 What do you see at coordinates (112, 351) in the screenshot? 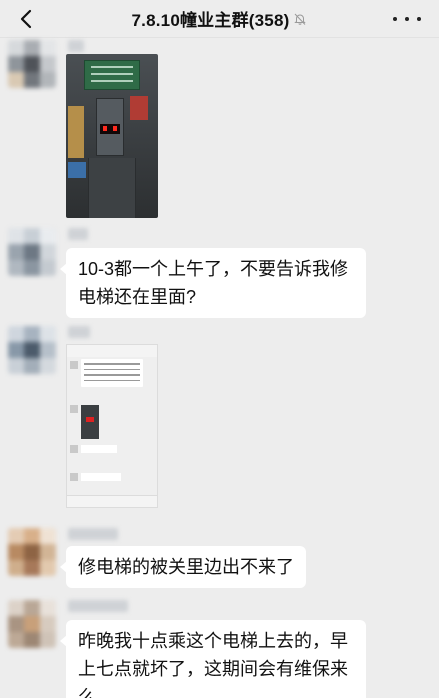
I see `screenshot-header` at bounding box center [112, 351].